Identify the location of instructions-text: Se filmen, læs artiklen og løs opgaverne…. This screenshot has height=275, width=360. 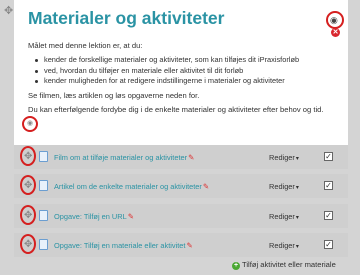
(114, 95).